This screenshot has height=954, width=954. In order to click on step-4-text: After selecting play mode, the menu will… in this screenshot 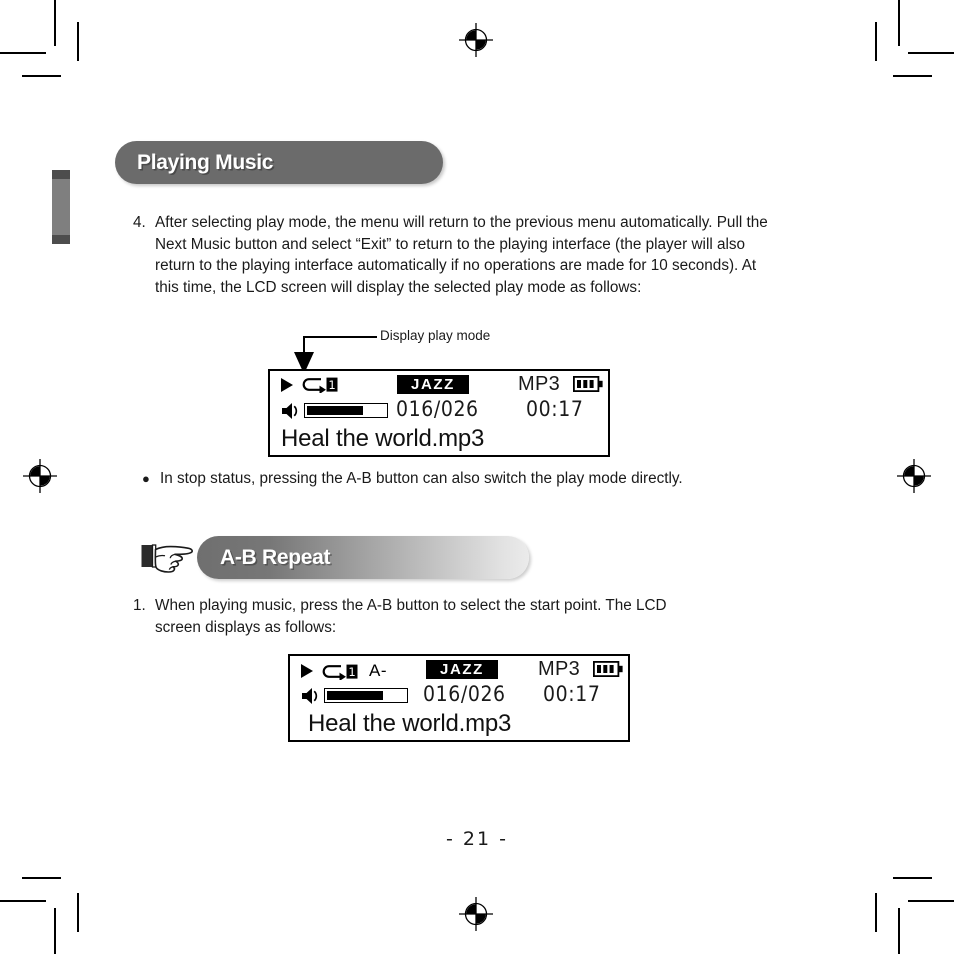, I will do `click(461, 255)`.